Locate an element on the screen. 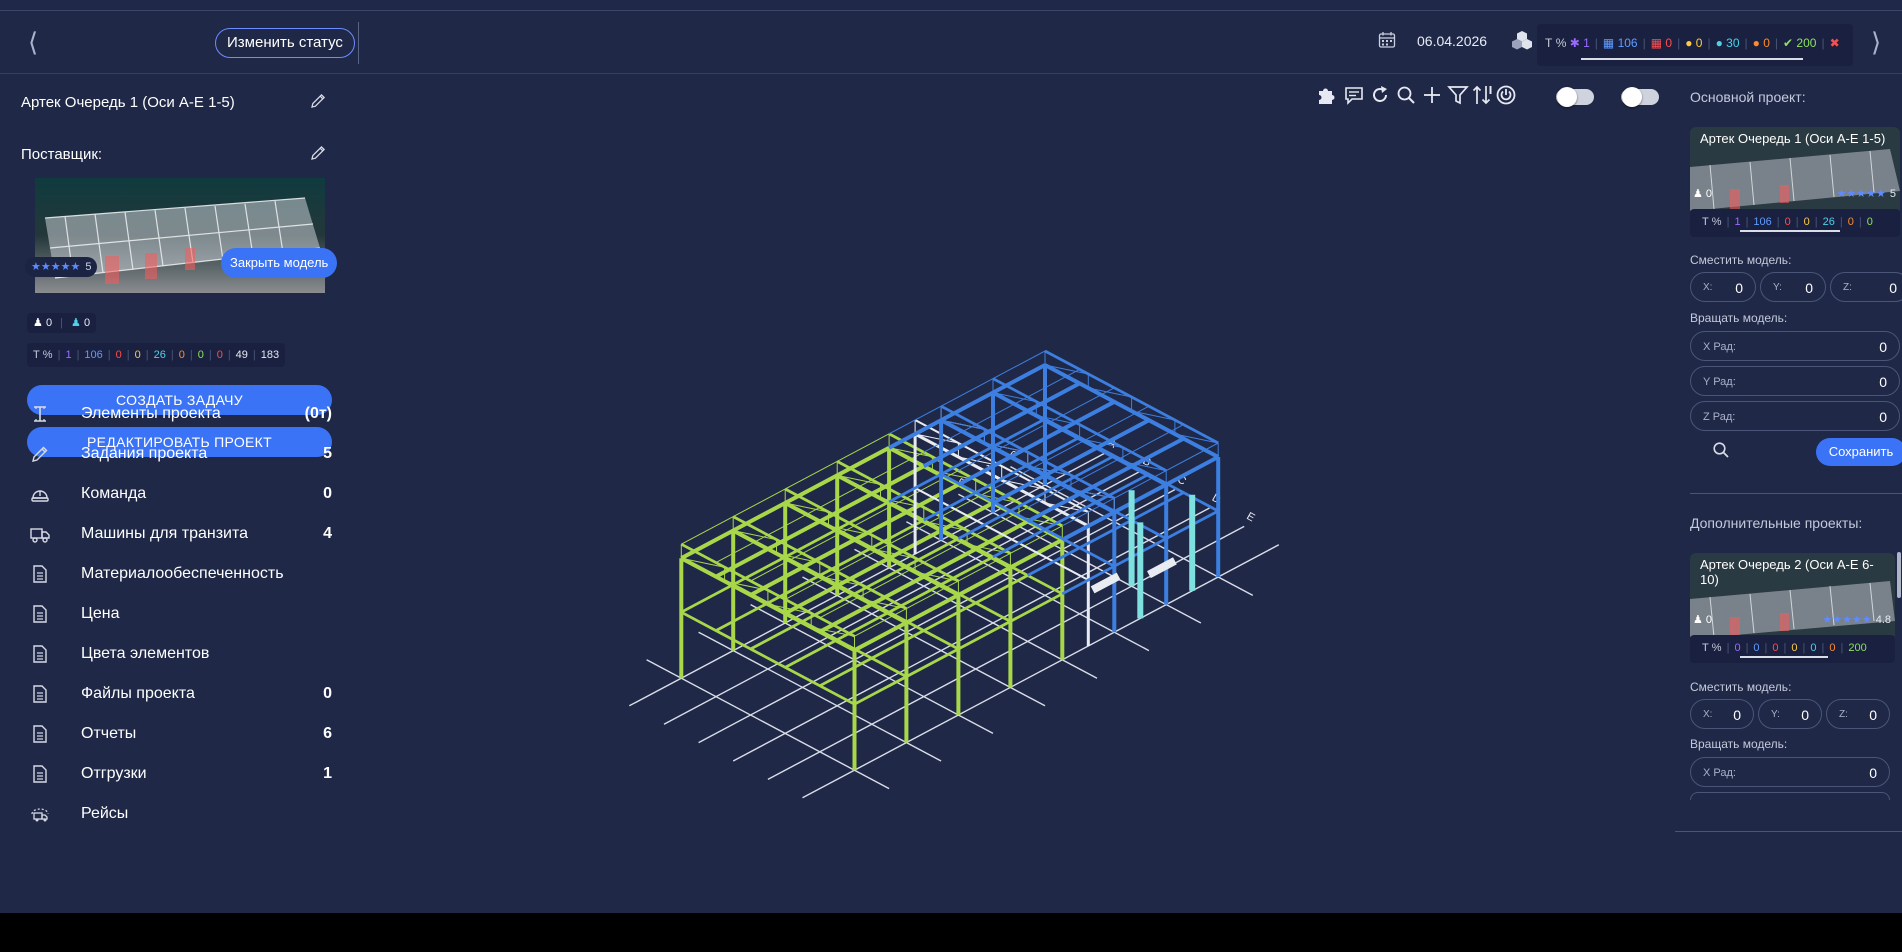 This screenshot has width=1902, height=952. truck-icon is located at coordinates (40, 535).